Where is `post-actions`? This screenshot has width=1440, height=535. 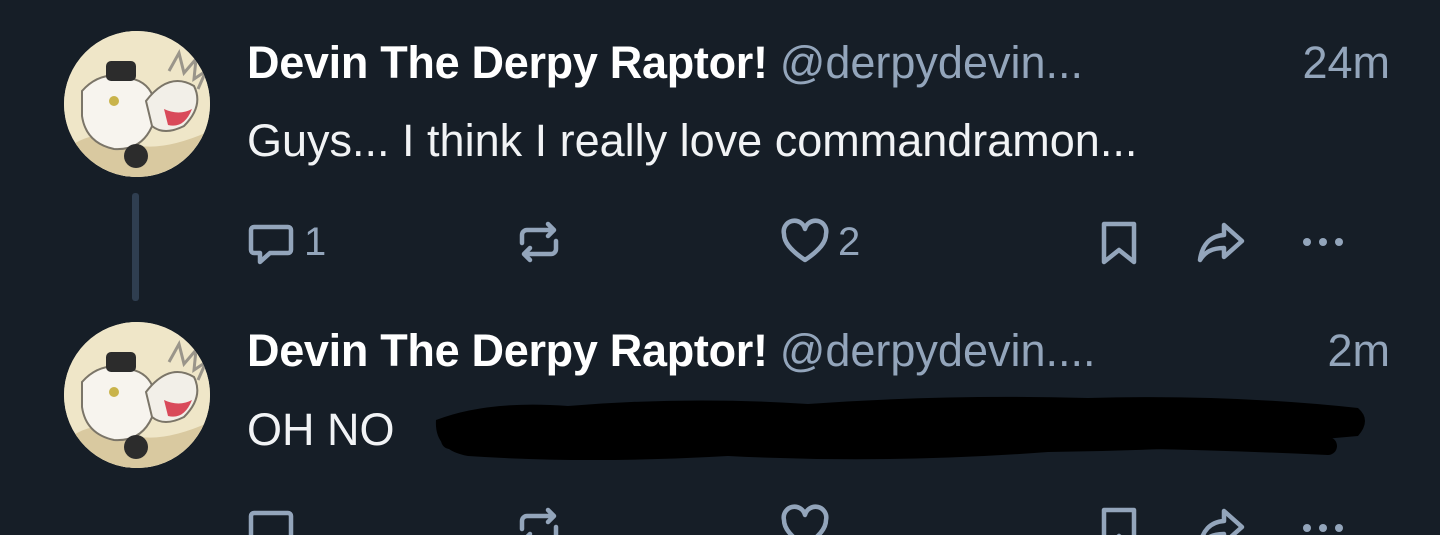 post-actions is located at coordinates (810, 516).